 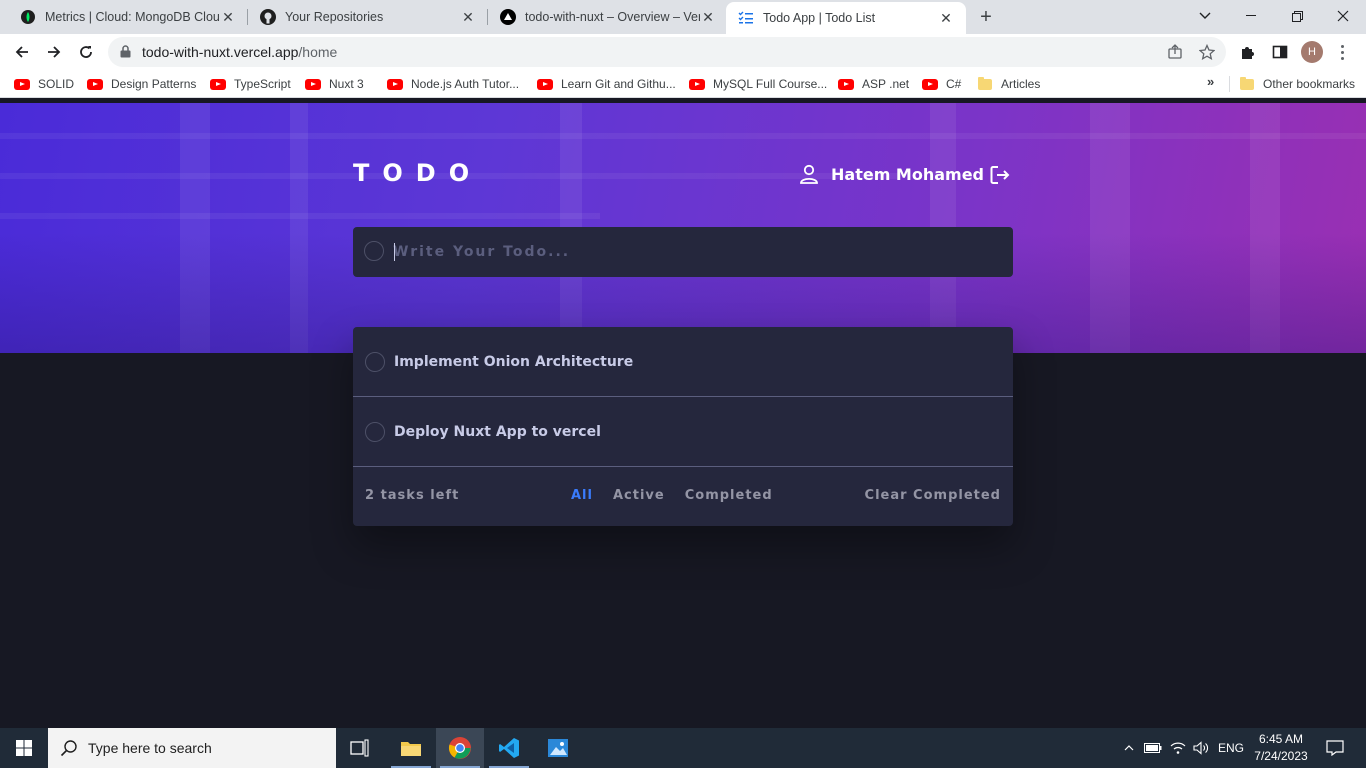 I want to click on bookmark-item: SOLID, so click(x=44, y=84).